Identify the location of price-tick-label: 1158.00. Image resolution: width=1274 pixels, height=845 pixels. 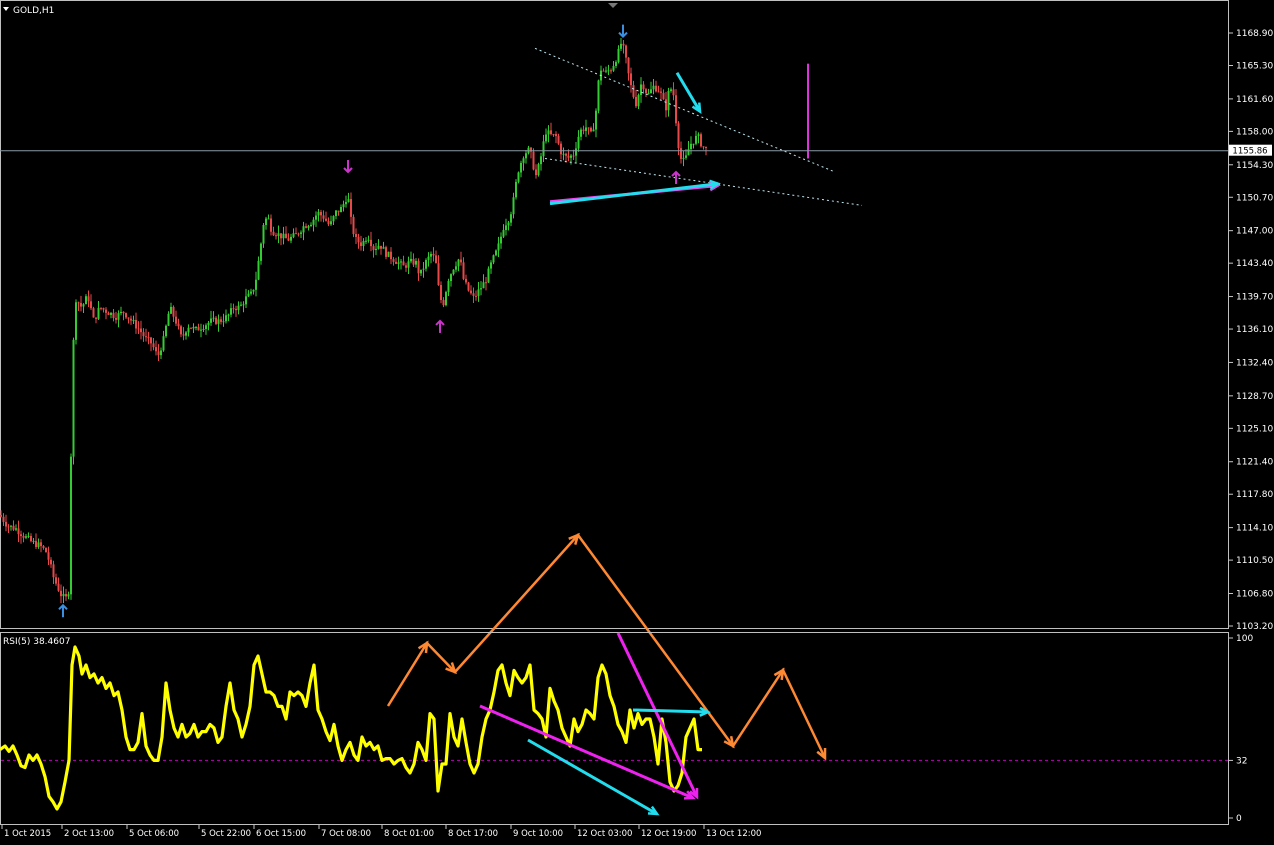
(1254, 132).